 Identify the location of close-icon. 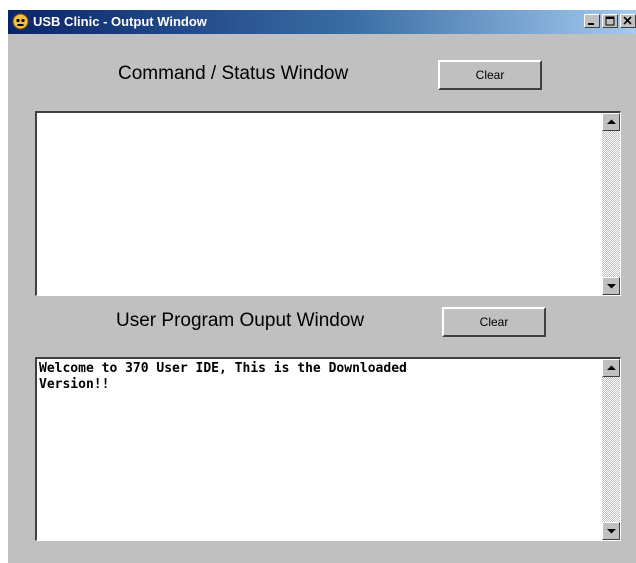
(628, 21).